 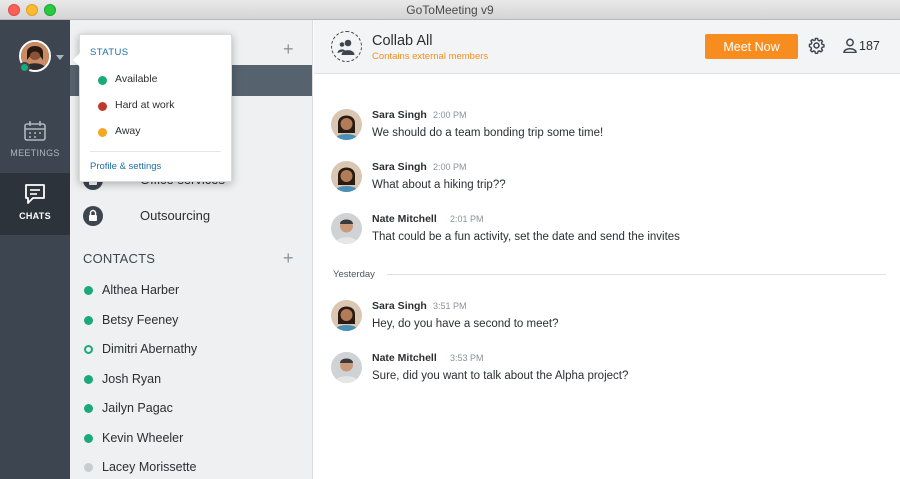 What do you see at coordinates (816, 45) in the screenshot?
I see `gear-icon` at bounding box center [816, 45].